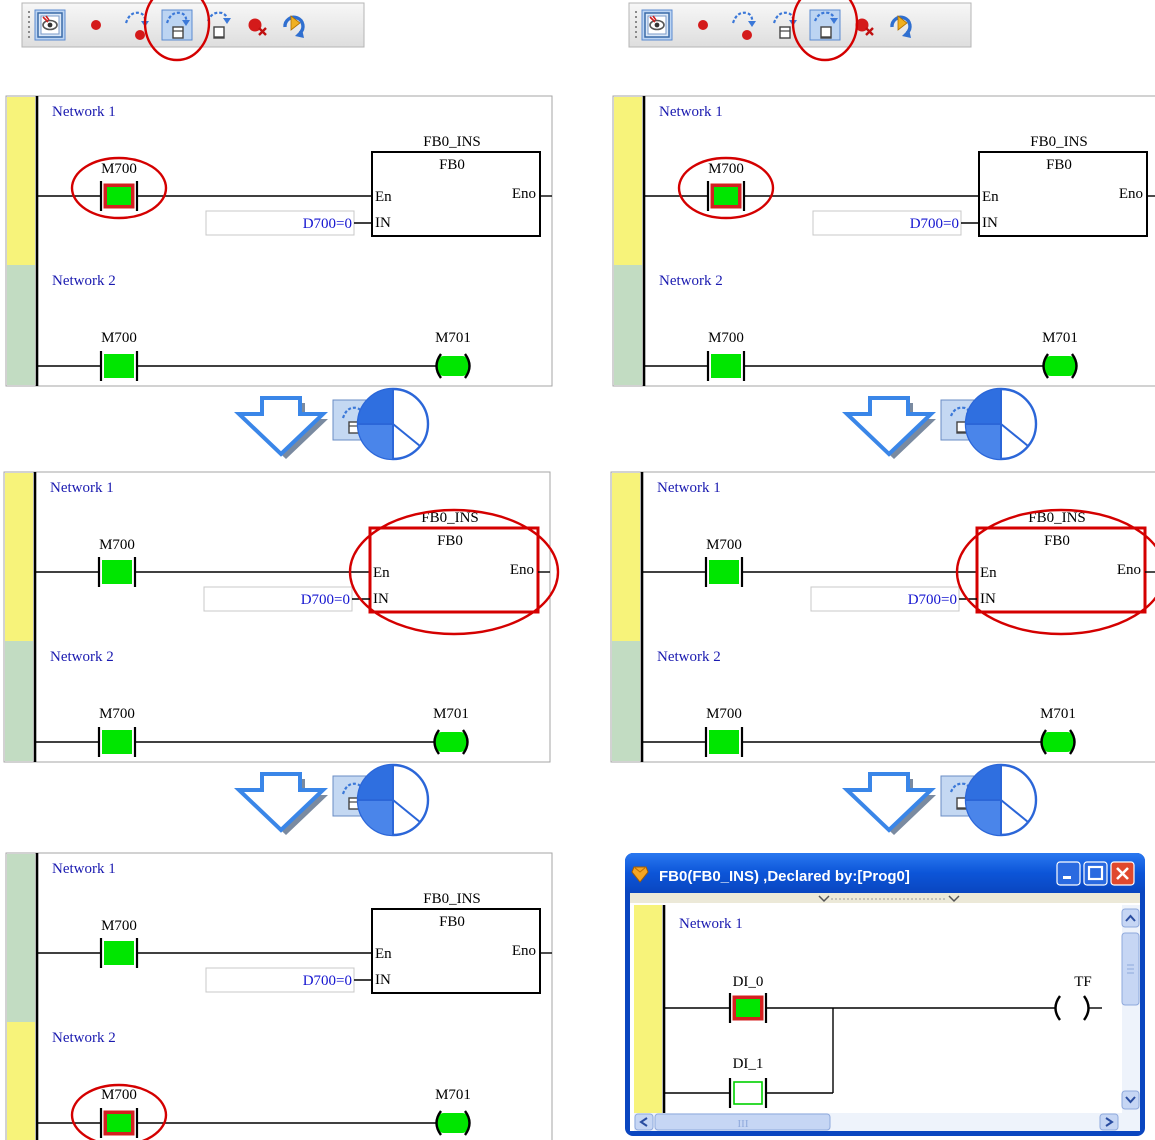  What do you see at coordinates (1122, 873) in the screenshot?
I see `close-button` at bounding box center [1122, 873].